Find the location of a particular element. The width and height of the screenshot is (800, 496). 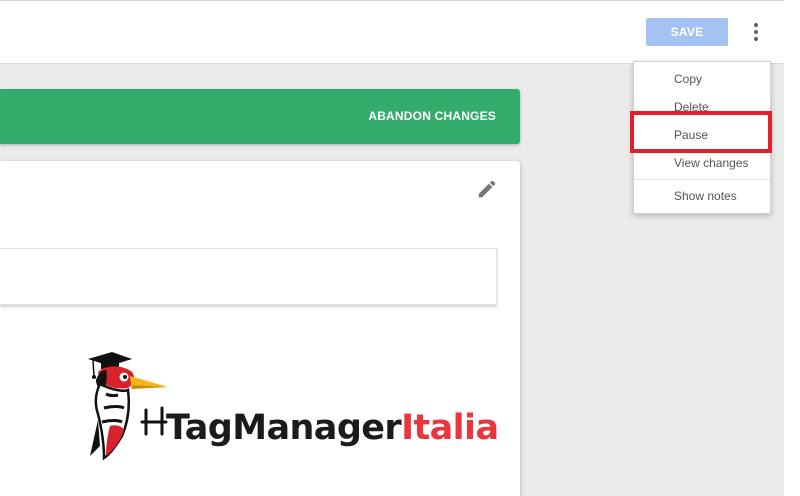

woodpecker-logo-graphic: TagManagerItalia is located at coordinates (293, 406).